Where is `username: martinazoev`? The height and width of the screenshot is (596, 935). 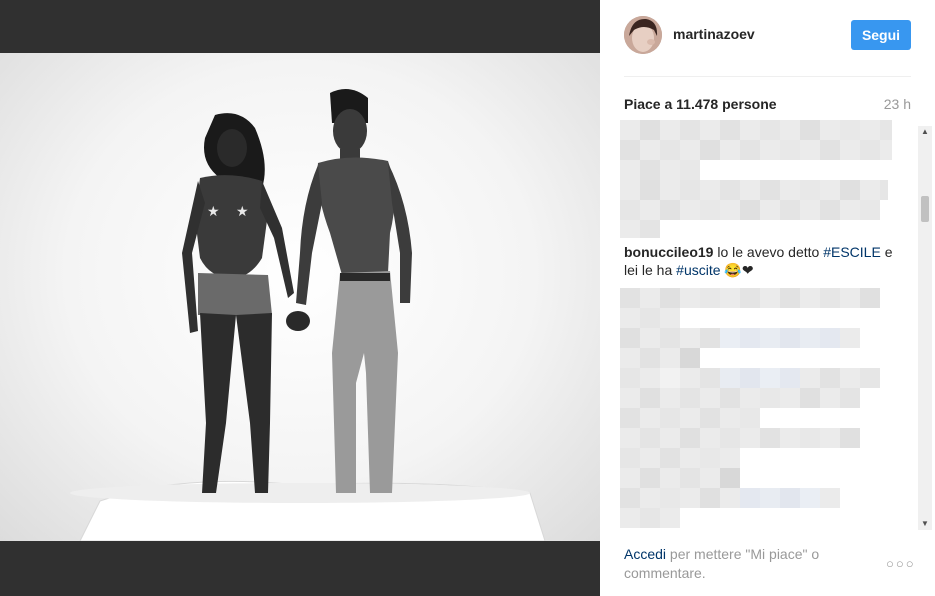 username: martinazoev is located at coordinates (714, 34).